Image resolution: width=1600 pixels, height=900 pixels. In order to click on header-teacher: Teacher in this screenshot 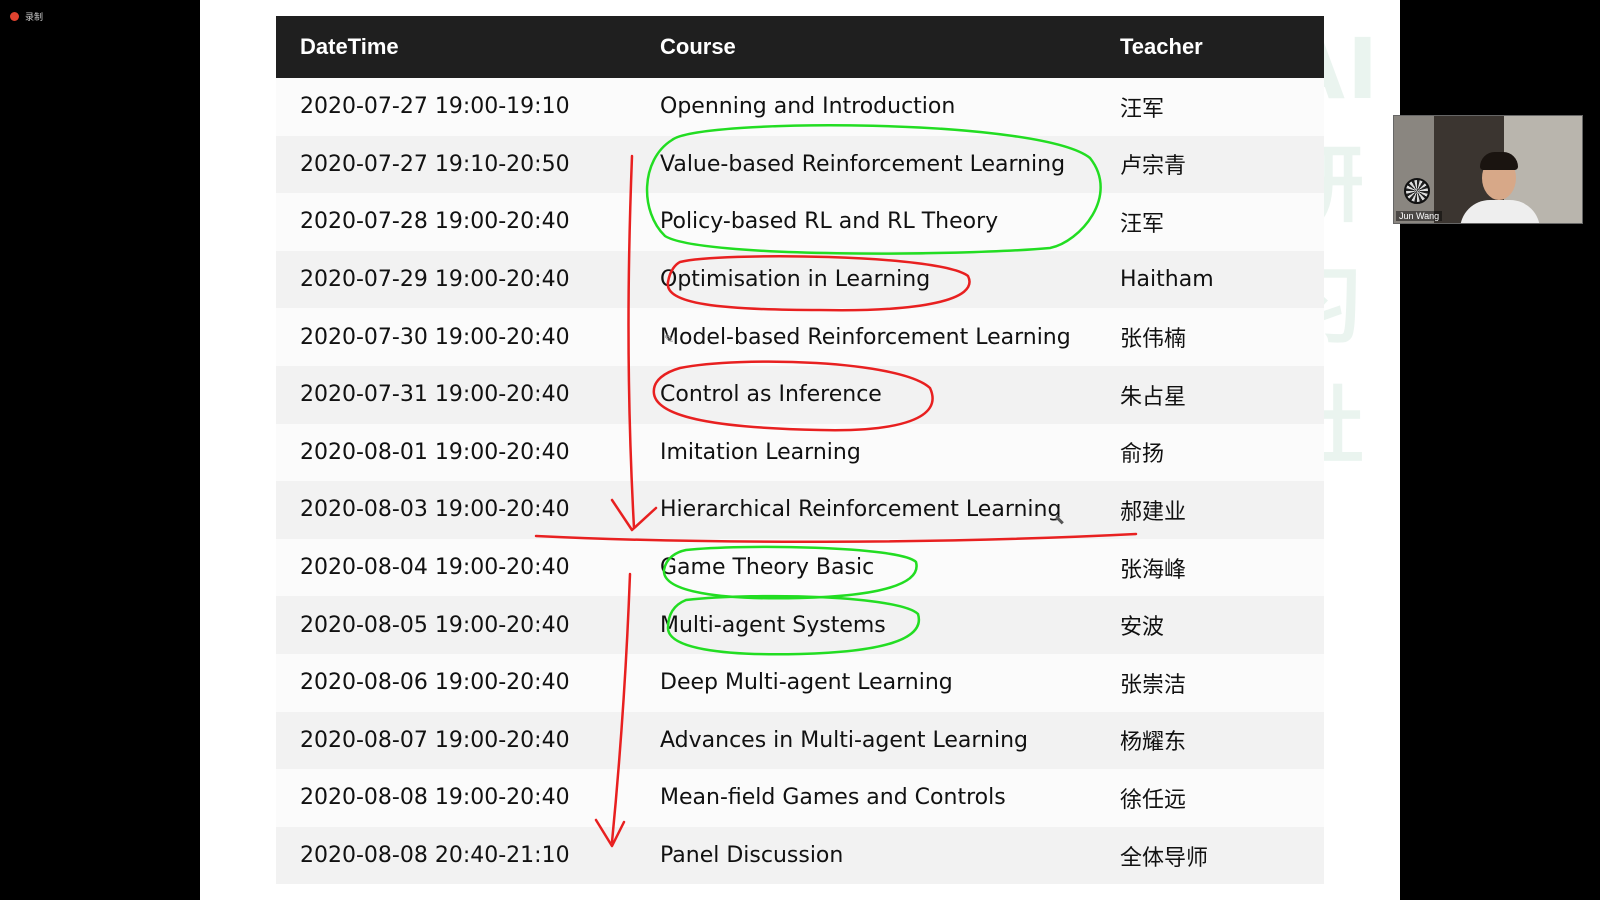, I will do `click(1210, 47)`.